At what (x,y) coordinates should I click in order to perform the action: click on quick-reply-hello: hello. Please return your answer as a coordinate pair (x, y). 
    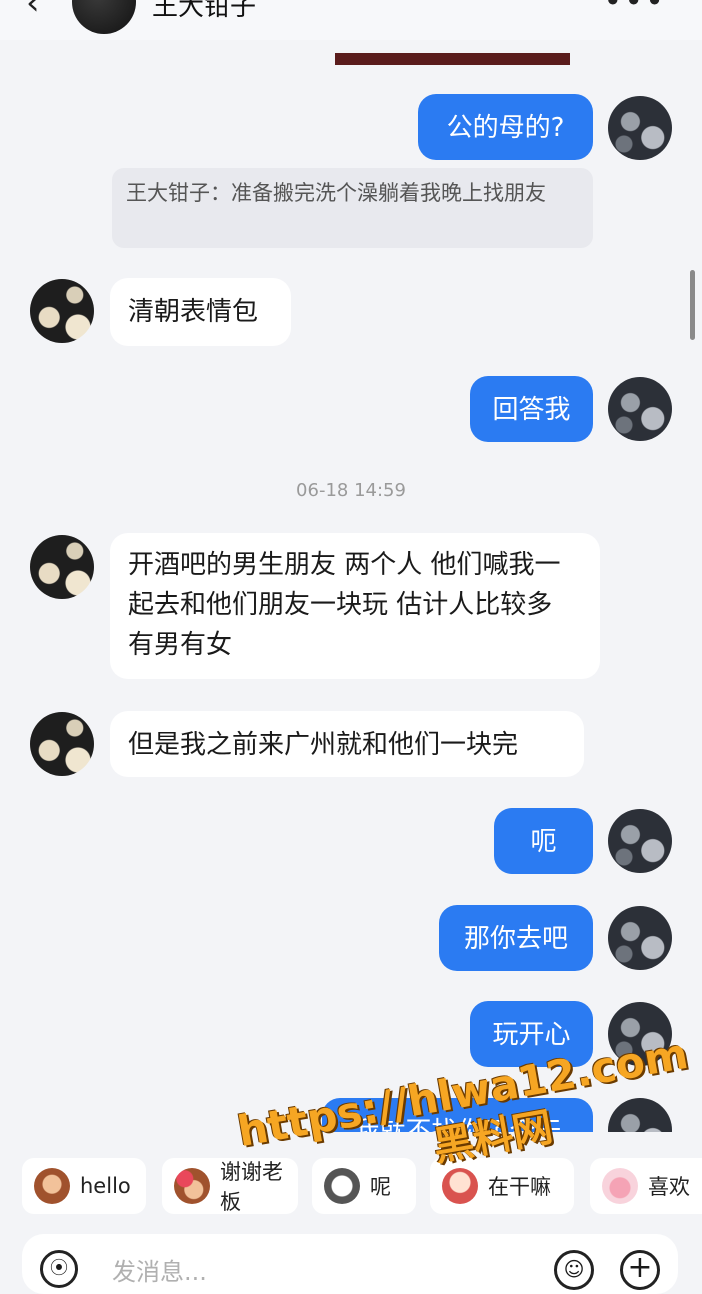
    Looking at the image, I should click on (84, 1186).